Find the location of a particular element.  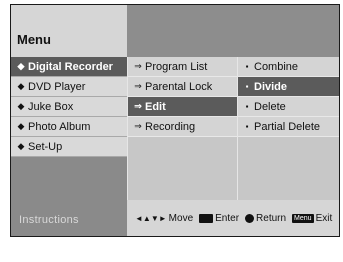

edit-option-label: Partial Delete is located at coordinates (287, 126).